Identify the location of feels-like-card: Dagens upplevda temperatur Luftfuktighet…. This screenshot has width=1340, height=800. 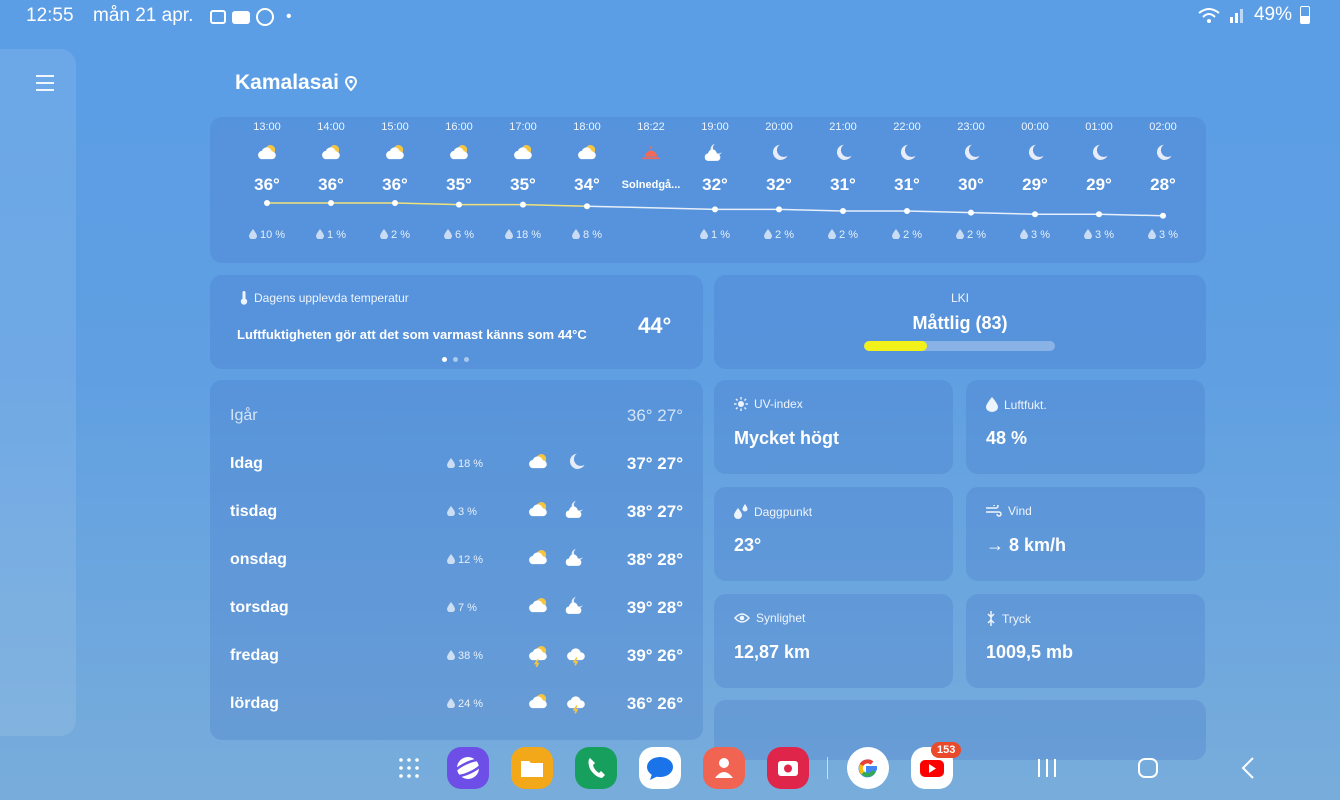
(456, 322).